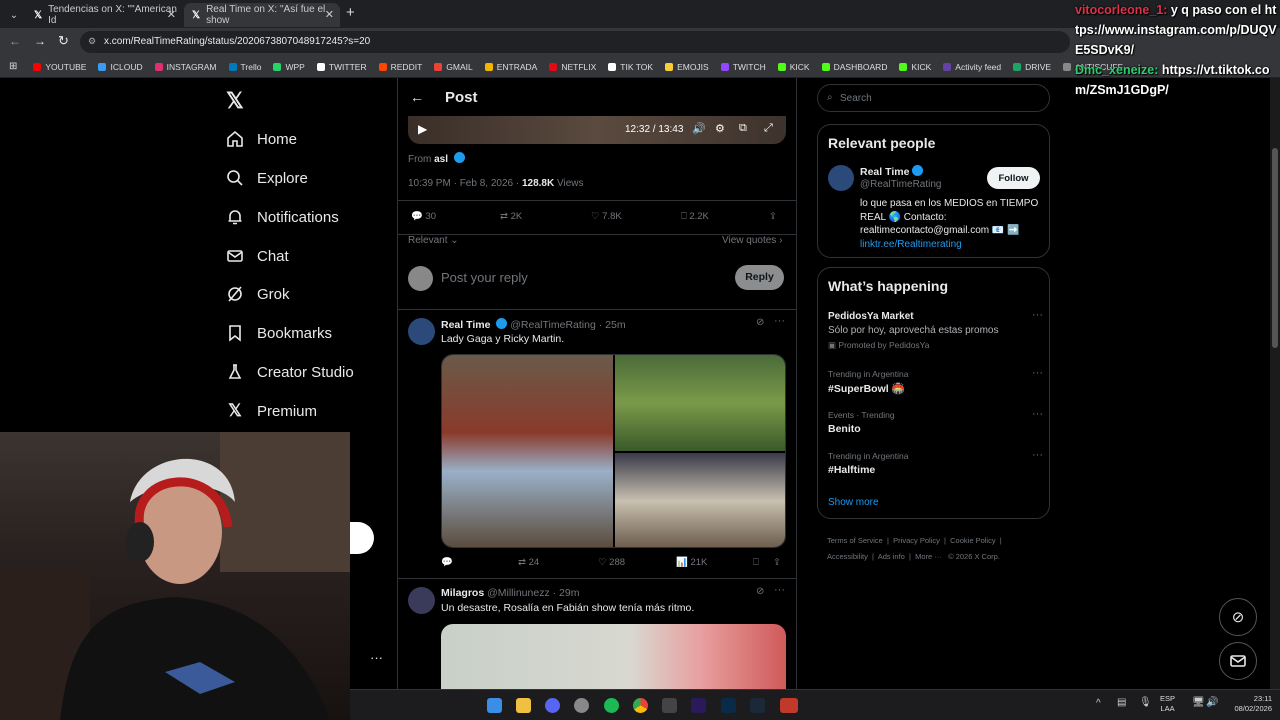 The width and height of the screenshot is (1280, 720). Describe the element at coordinates (1198, 702) in the screenshot. I see `network-icon: 🖥` at that location.